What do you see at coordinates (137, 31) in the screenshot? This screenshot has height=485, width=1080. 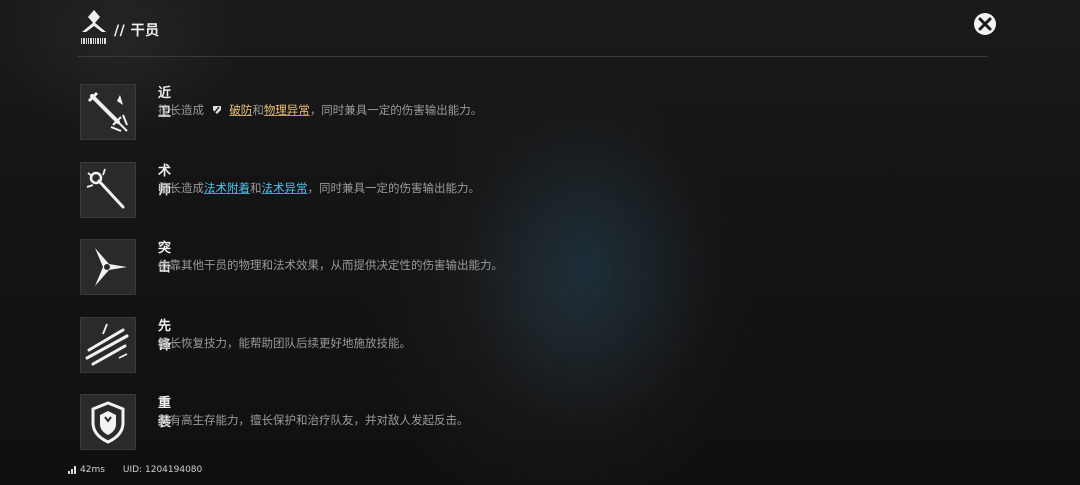 I see `page-title: // 干员` at bounding box center [137, 31].